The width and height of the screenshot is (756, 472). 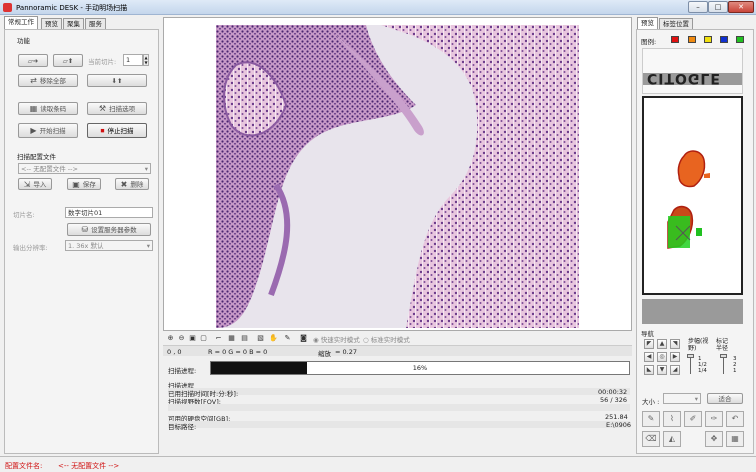 I want to click on config-file-status-label: 配置文件名:, so click(x=24, y=466).